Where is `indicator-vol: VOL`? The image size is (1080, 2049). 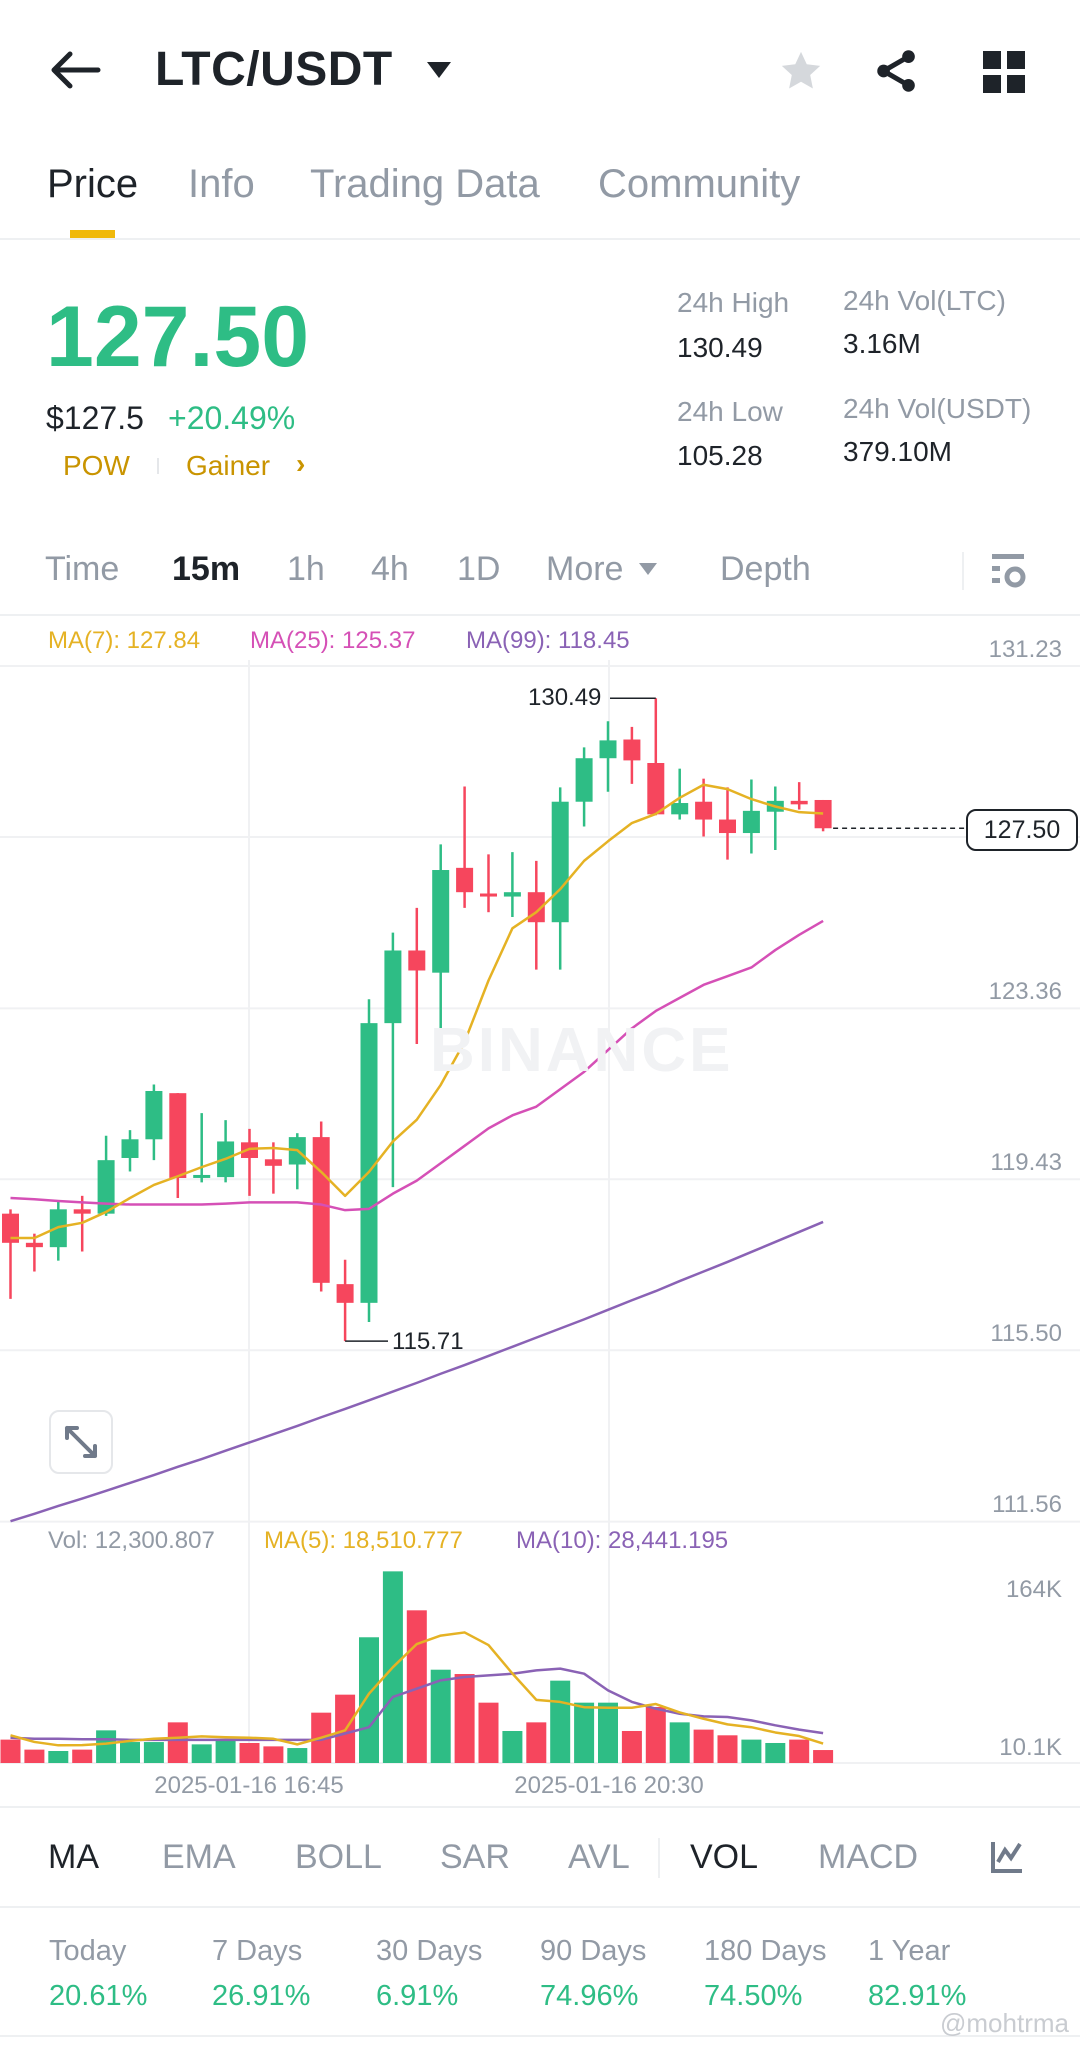
indicator-vol: VOL is located at coordinates (724, 1857).